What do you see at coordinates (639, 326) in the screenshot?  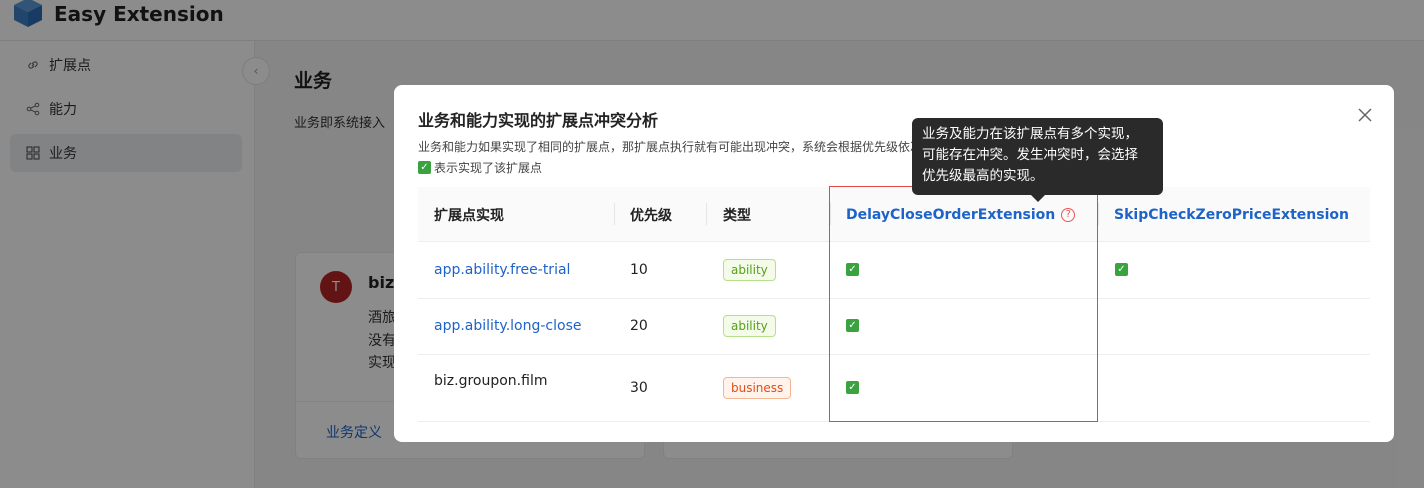 I see `priority-value: 20` at bounding box center [639, 326].